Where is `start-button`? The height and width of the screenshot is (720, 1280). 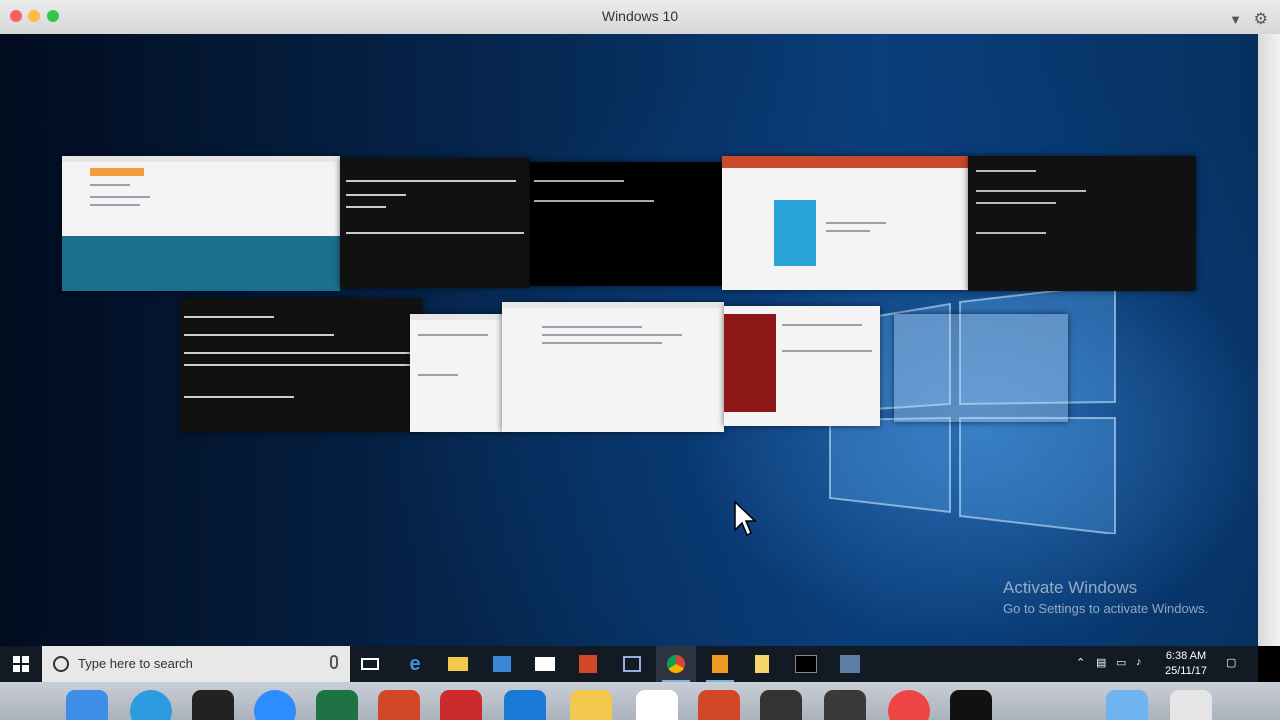
start-button is located at coordinates (21, 664).